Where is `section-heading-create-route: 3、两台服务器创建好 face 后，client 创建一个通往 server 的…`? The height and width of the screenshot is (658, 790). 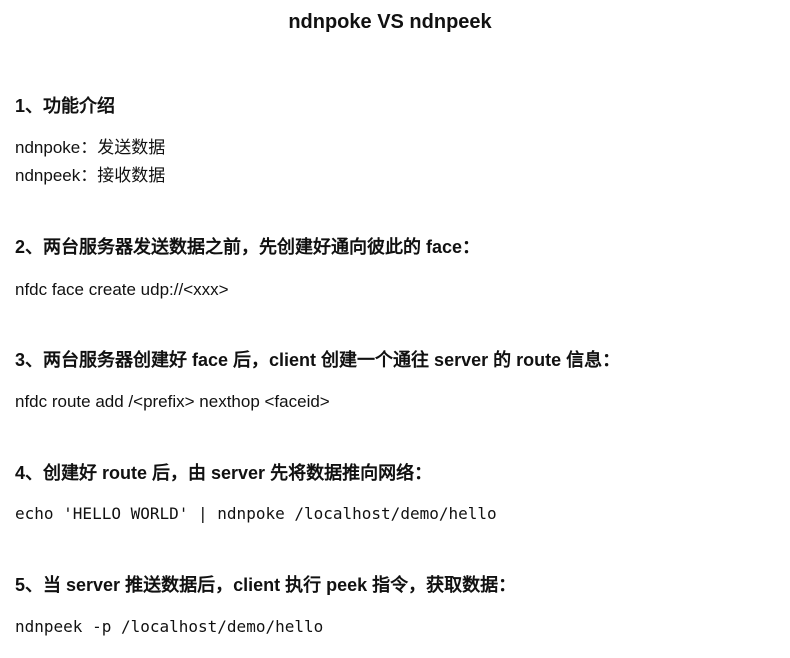
section-heading-create-route: 3、两台服务器创建好 face 后，client 创建一个通往 server 的… is located at coordinates (318, 360).